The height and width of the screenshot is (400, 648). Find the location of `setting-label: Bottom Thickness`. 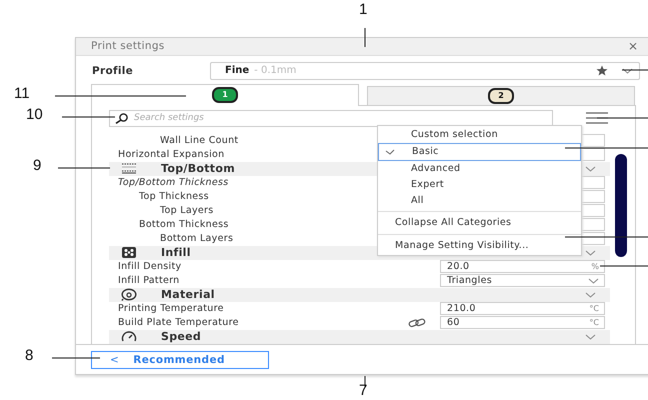

setting-label: Bottom Thickness is located at coordinates (184, 224).